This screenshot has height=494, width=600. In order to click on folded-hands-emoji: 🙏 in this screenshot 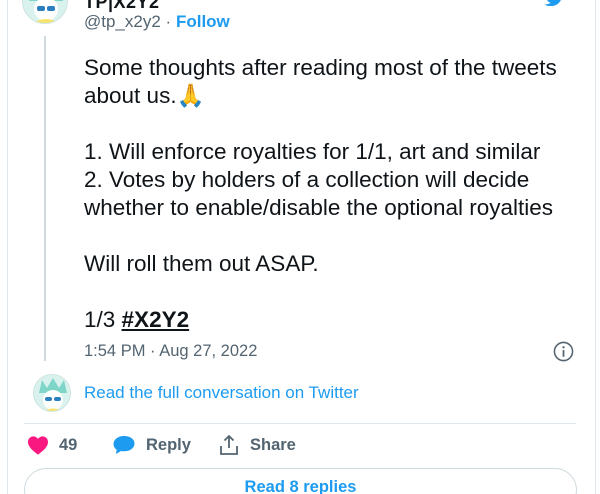, I will do `click(190, 95)`.